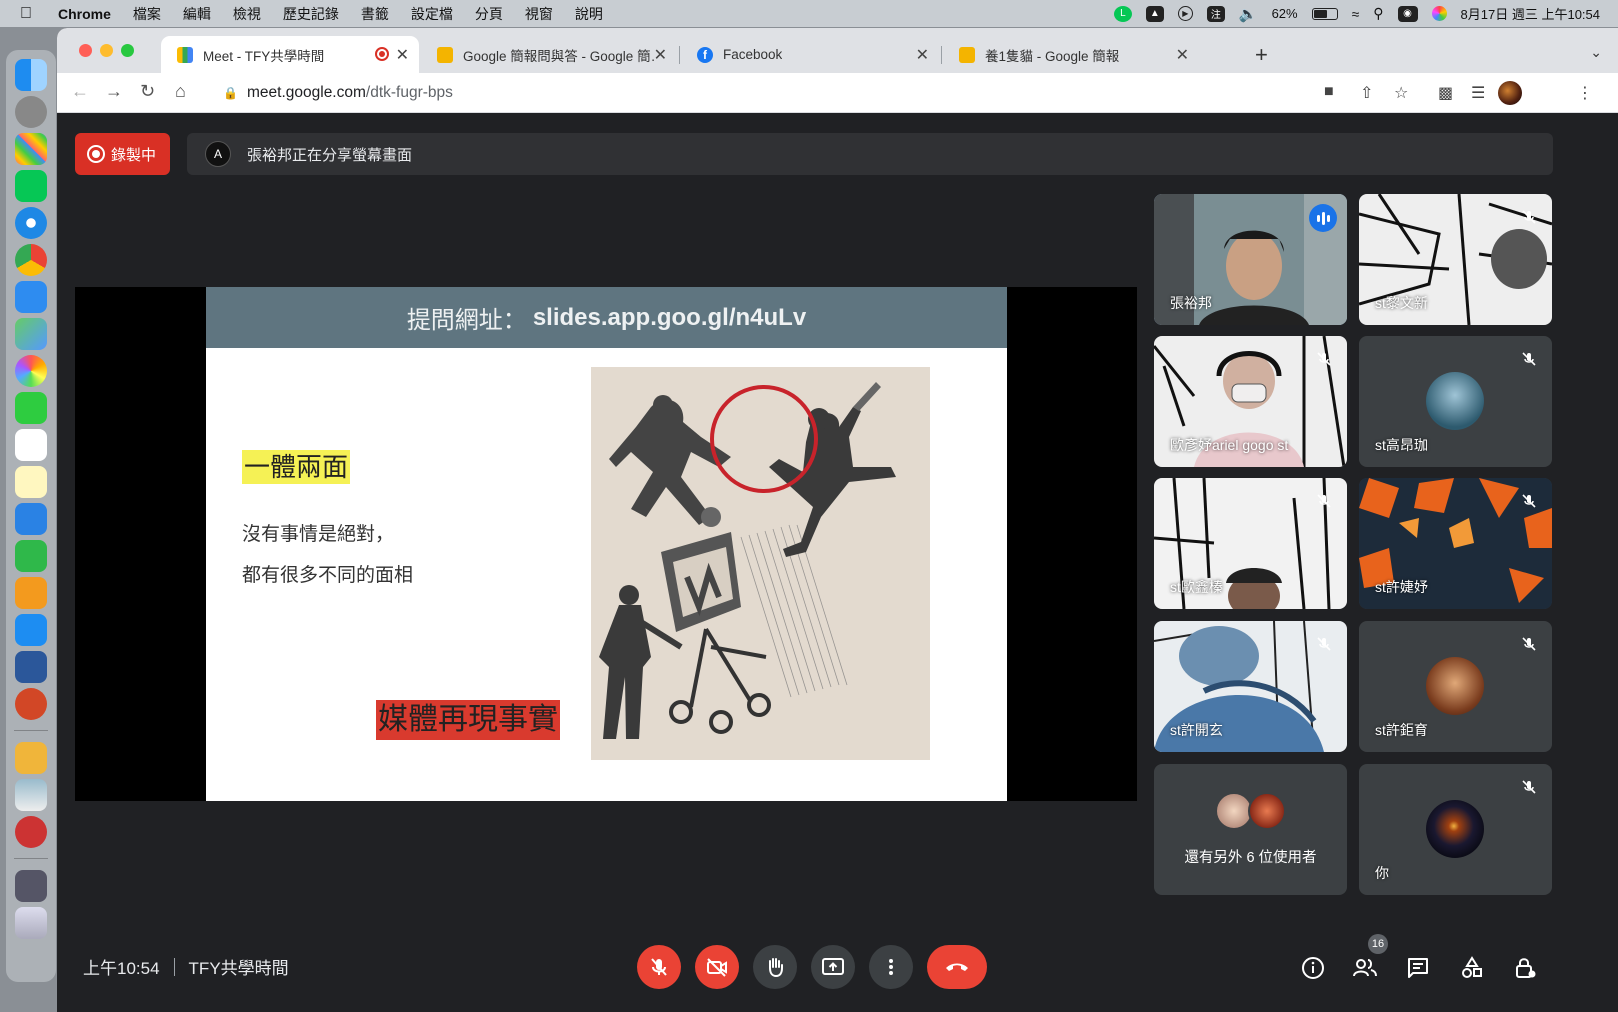  What do you see at coordinates (1229, 445) in the screenshot?
I see `participant-name: 歐彥妤ariel gogo st` at bounding box center [1229, 445].